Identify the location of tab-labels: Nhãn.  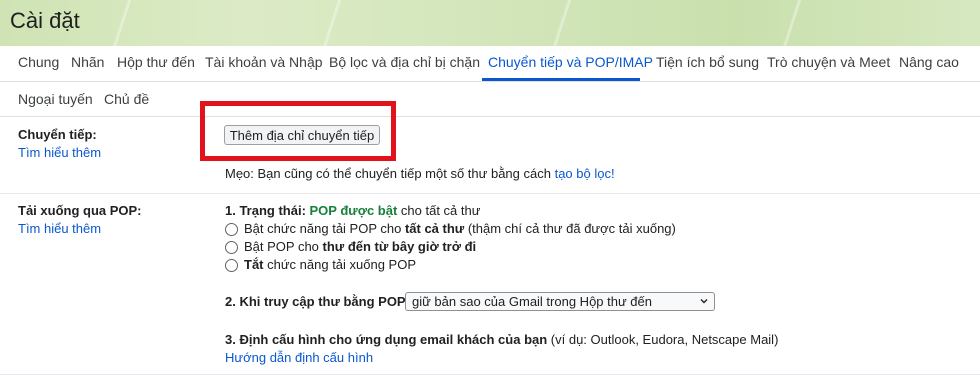
(87, 62).